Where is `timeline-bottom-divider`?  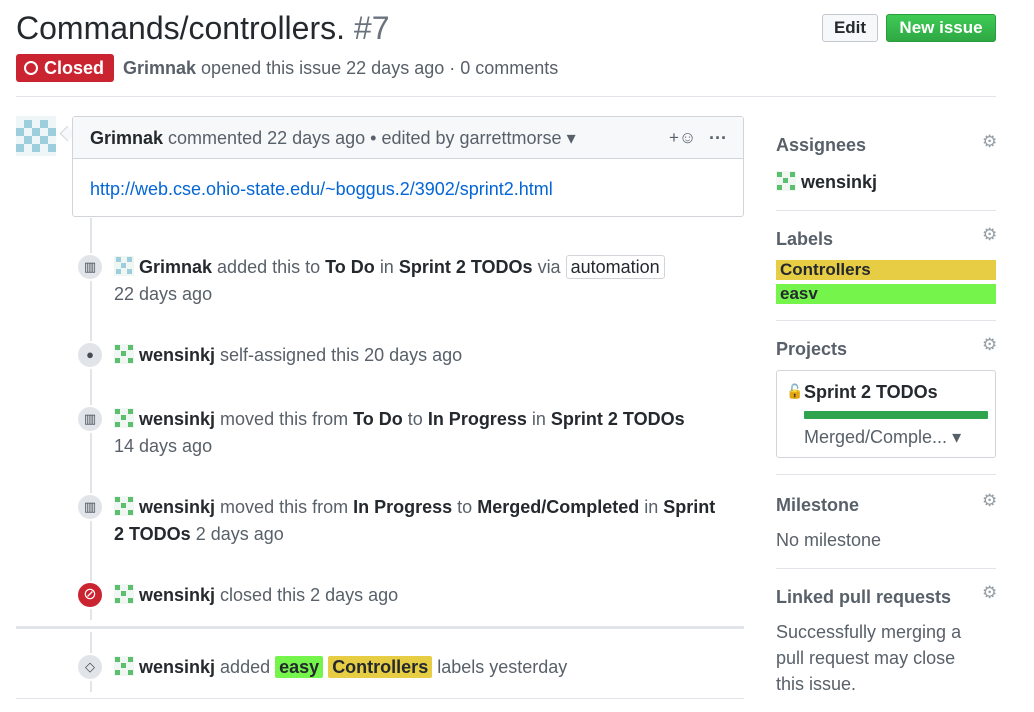 timeline-bottom-divider is located at coordinates (380, 698).